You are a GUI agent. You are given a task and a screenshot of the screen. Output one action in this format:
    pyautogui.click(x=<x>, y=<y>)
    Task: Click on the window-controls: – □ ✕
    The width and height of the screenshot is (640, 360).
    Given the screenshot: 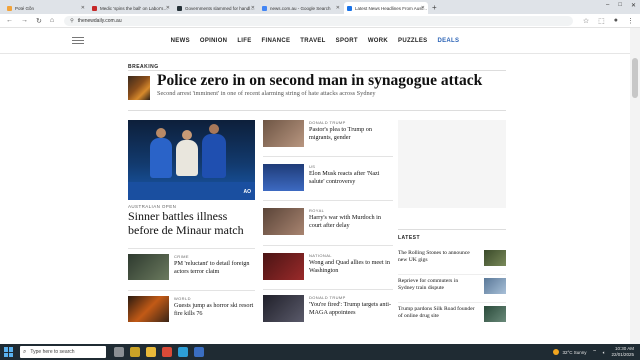 What is the action you would take?
    pyautogui.click(x=621, y=5)
    